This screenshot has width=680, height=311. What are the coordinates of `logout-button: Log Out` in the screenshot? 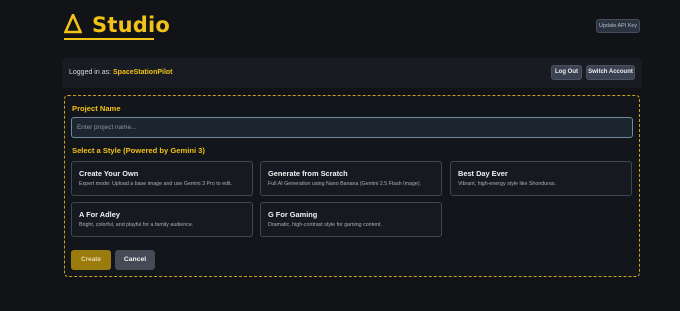 It's located at (566, 72).